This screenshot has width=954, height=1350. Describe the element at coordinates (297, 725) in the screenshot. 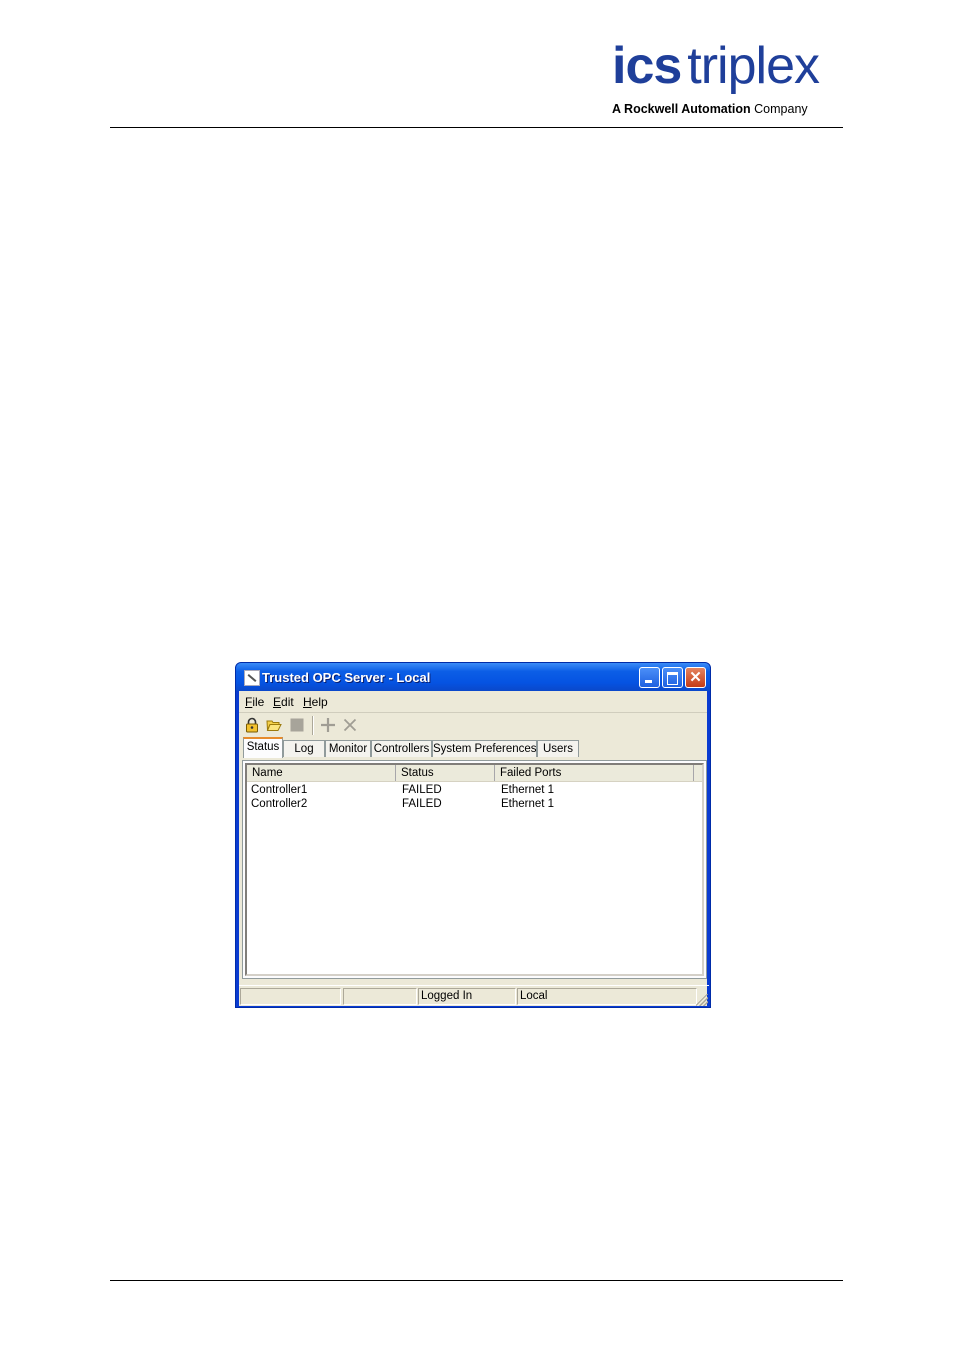

I see `stop-icon` at that location.